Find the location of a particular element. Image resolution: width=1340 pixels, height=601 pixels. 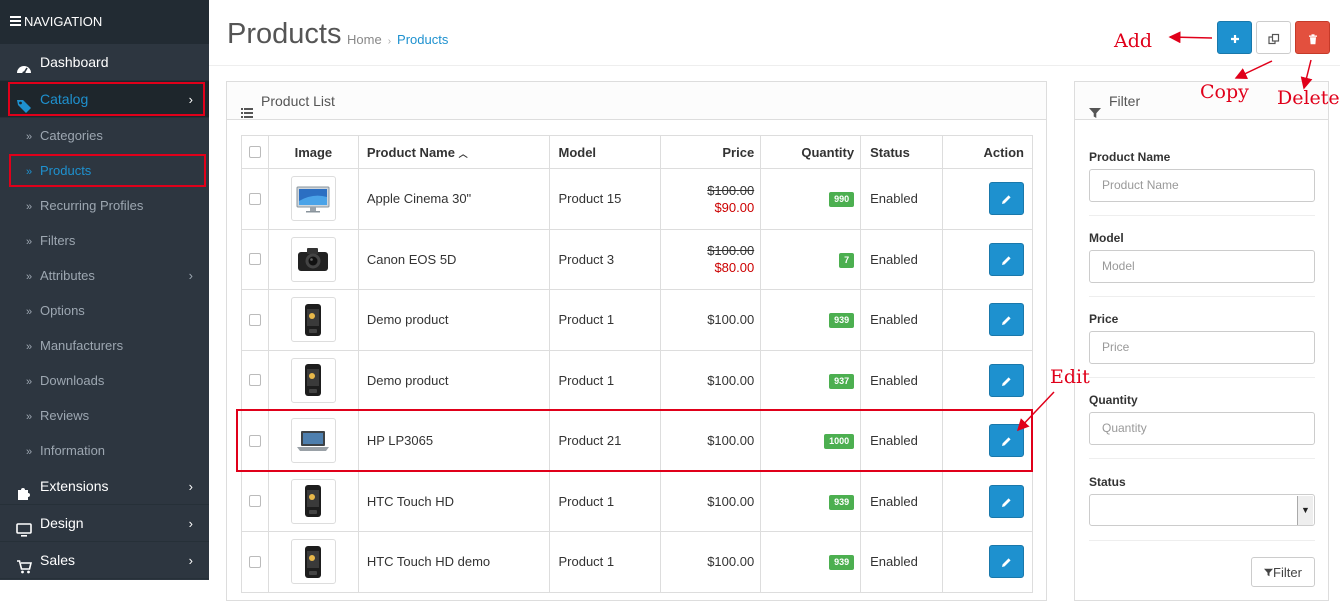

copy-button is located at coordinates (1273, 37).